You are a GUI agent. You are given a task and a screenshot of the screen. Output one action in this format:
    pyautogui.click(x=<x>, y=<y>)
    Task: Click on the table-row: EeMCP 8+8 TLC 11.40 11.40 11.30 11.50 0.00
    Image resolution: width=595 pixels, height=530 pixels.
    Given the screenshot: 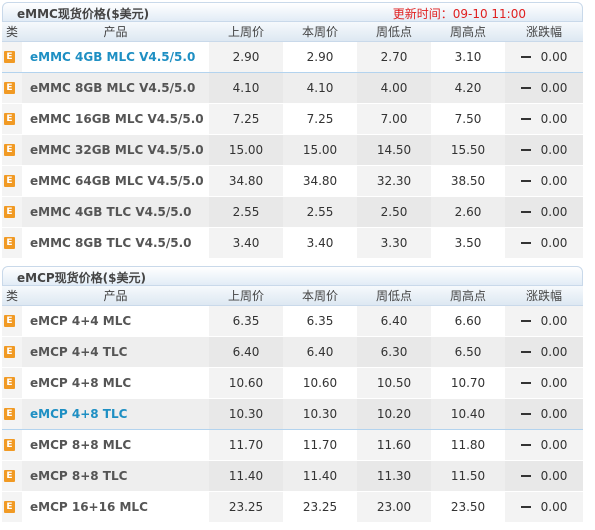 What is the action you would take?
    pyautogui.click(x=292, y=476)
    